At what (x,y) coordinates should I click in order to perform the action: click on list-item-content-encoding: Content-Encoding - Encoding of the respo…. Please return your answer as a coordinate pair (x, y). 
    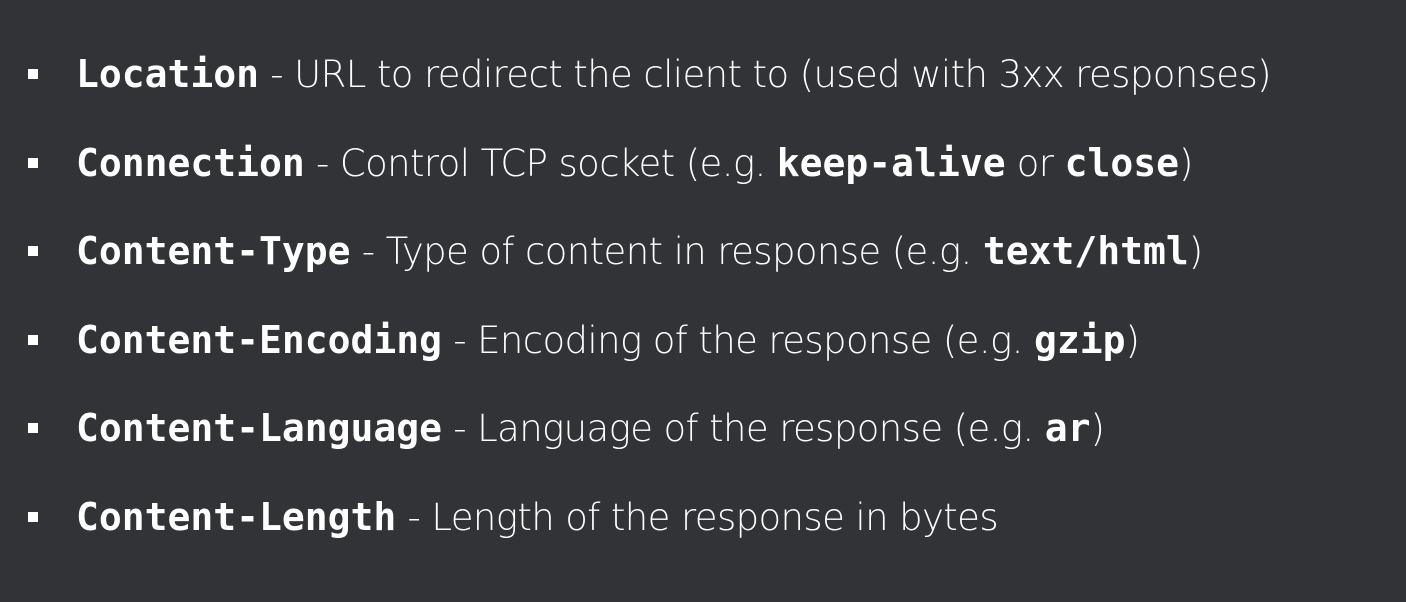
    Looking at the image, I should click on (649, 340).